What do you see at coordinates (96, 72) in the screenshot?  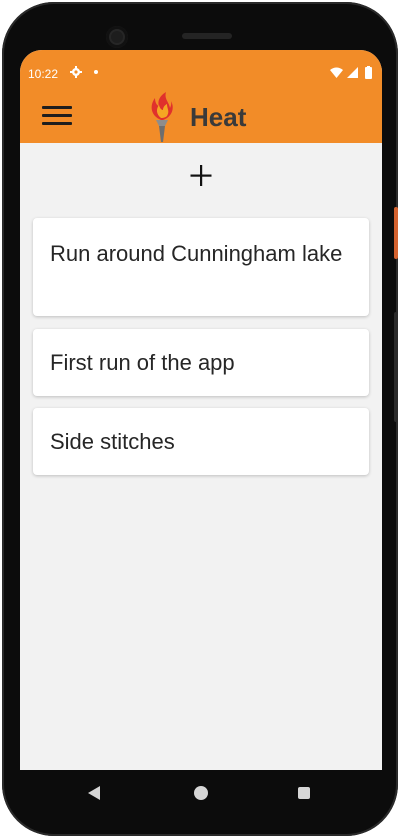 I see `dot-icon` at bounding box center [96, 72].